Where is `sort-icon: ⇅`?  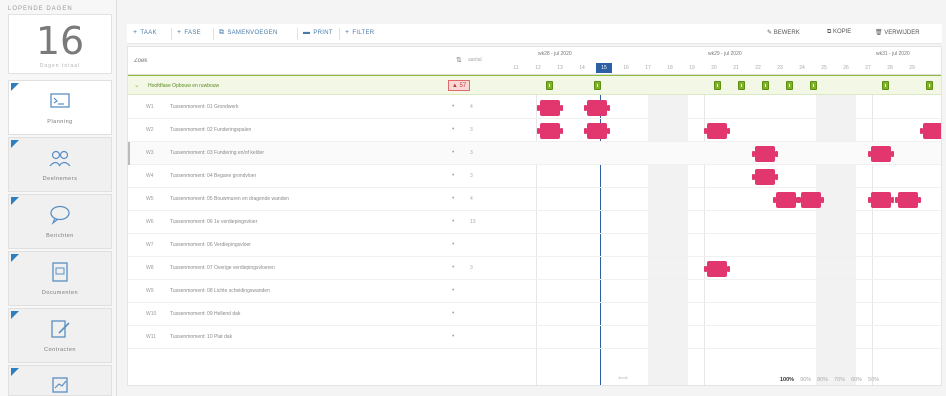
sort-icon: ⇅ is located at coordinates (459, 60).